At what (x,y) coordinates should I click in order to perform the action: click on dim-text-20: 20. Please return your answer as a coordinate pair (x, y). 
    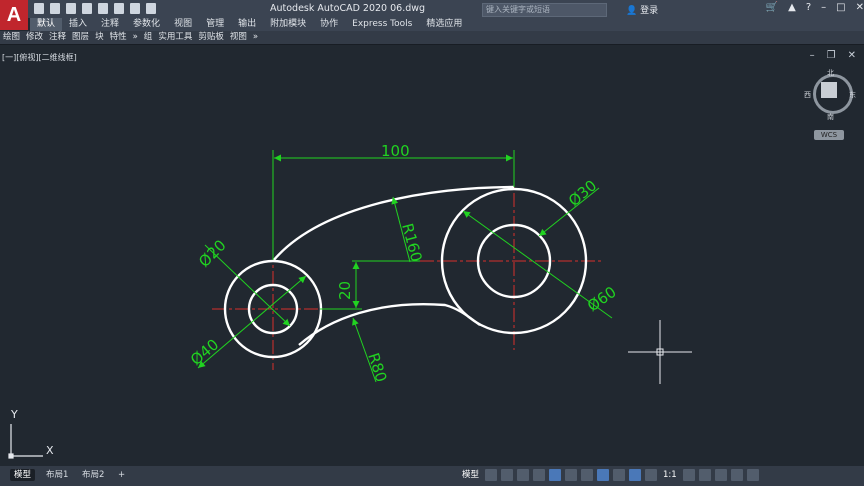
    Looking at the image, I should click on (345, 290).